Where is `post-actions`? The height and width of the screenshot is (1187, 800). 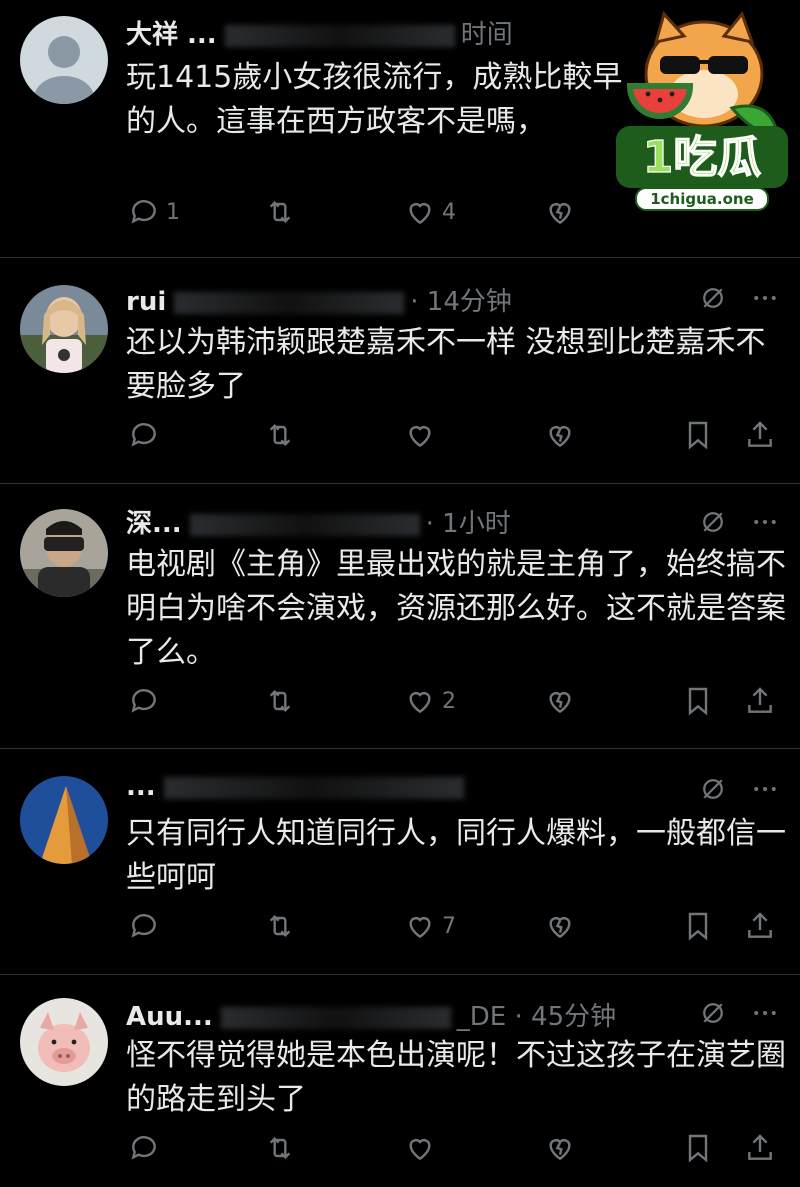
post-actions is located at coordinates (456, 439).